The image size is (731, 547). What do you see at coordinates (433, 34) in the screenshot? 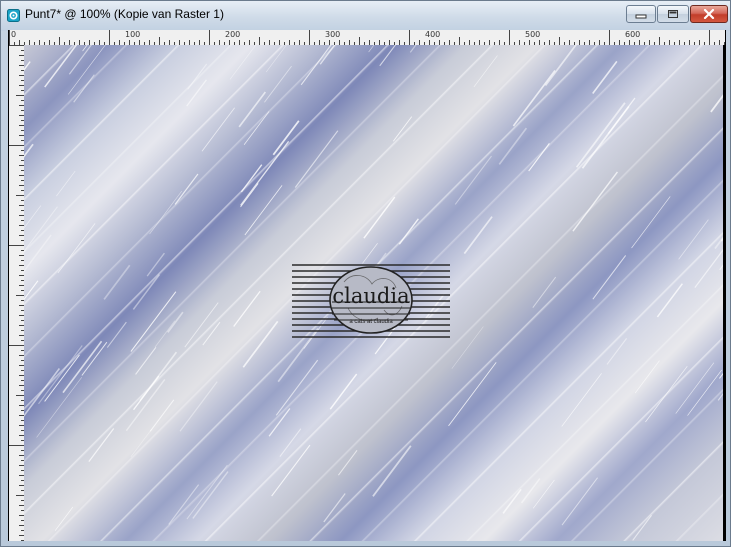
I see `ruler-label-400: 400` at bounding box center [433, 34].